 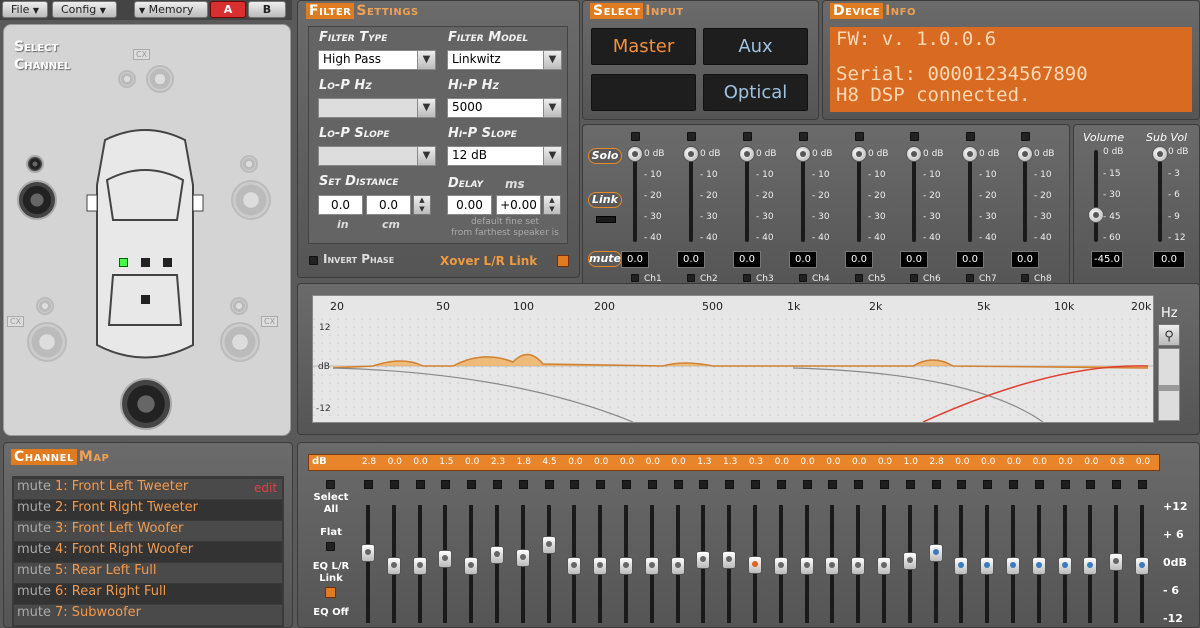 What do you see at coordinates (1169, 384) in the screenshot?
I see `graph-scrollbar` at bounding box center [1169, 384].